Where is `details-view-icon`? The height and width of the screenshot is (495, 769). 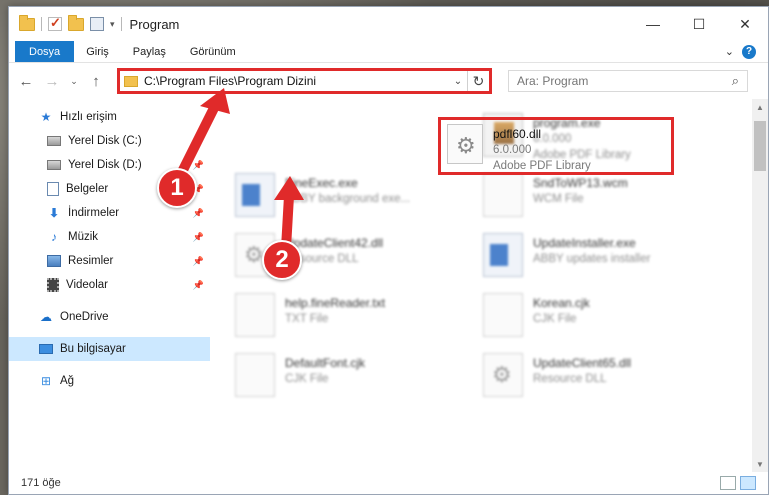
details-view-icon is located at coordinates (728, 483).